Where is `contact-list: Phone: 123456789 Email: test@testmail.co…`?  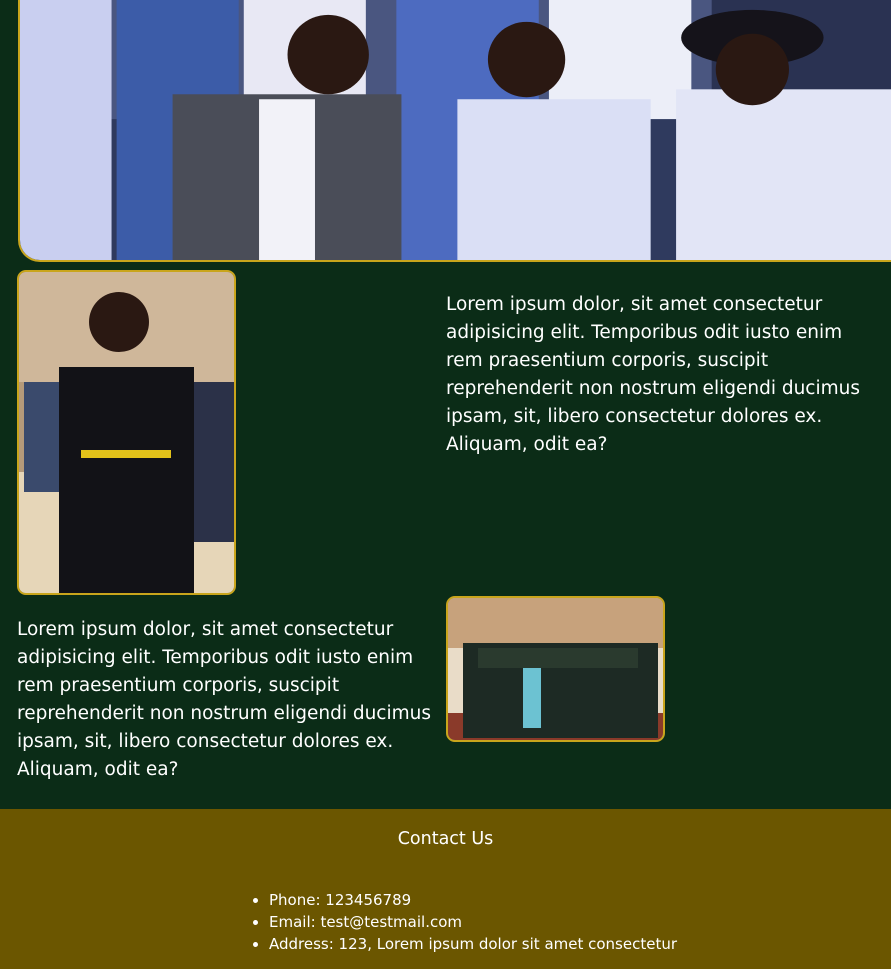
contact-list: Phone: 123456789 Email: test@testmail.co… is located at coordinates (464, 922).